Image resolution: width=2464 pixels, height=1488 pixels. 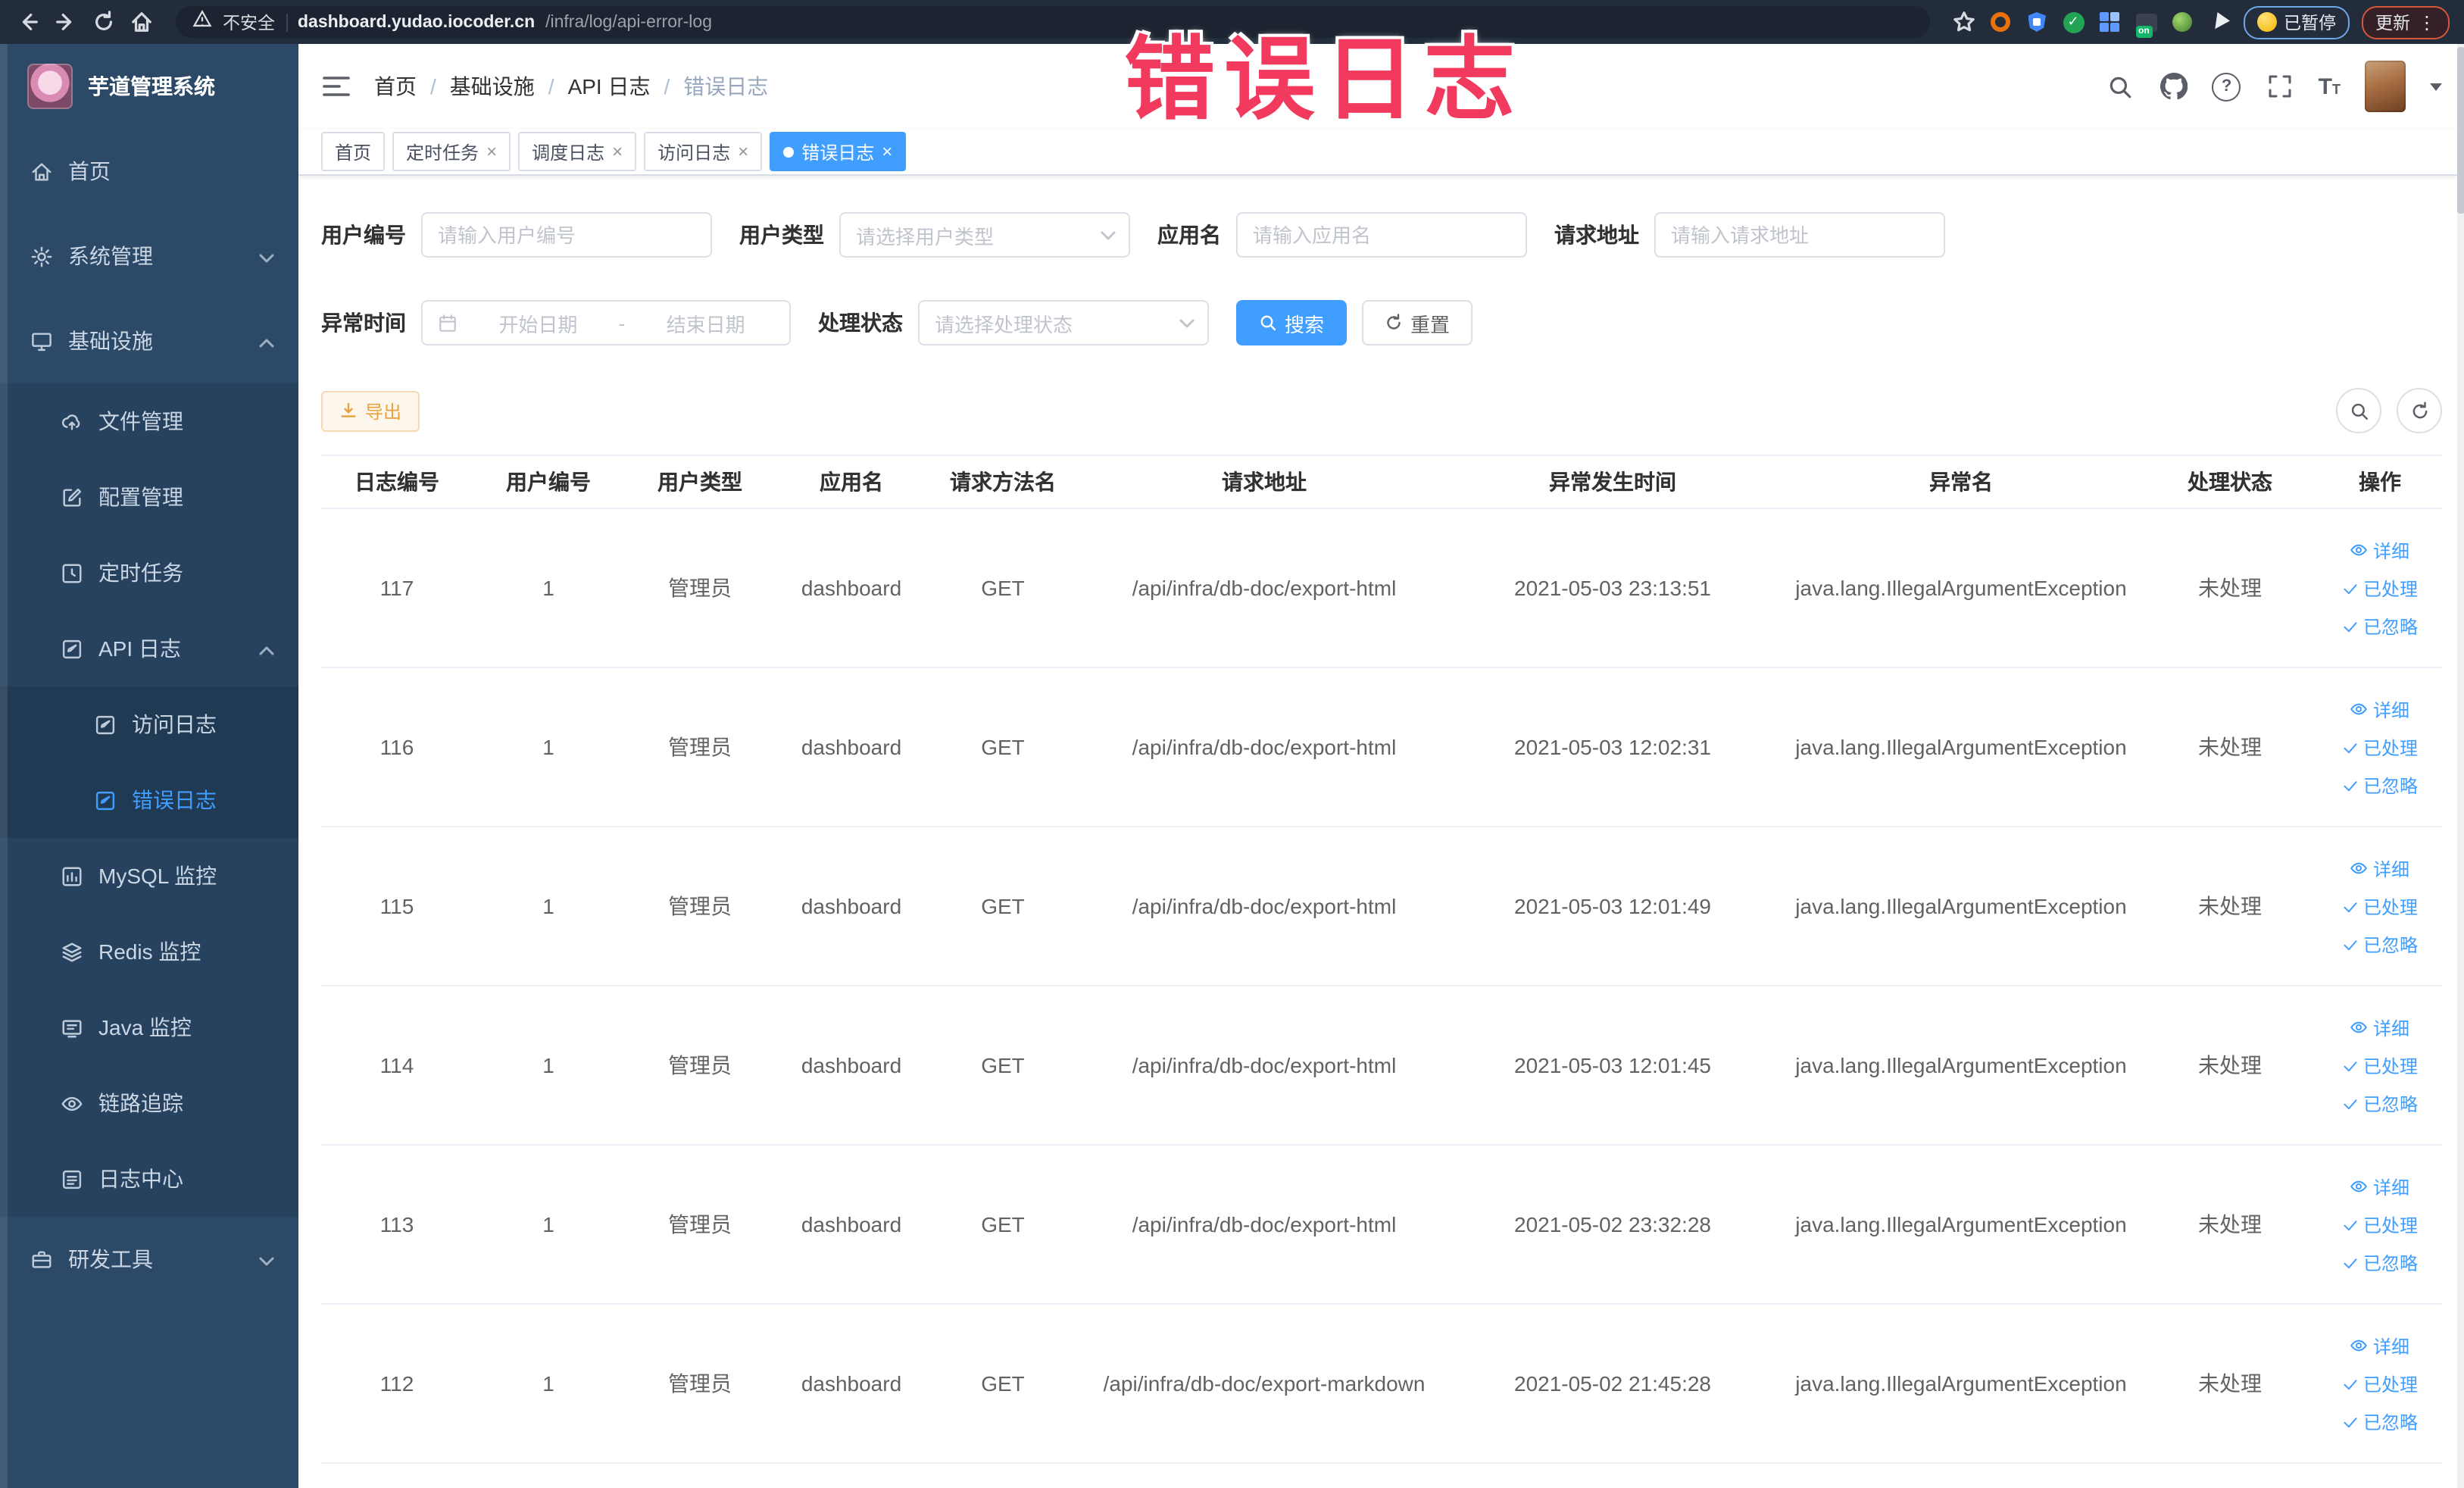 What do you see at coordinates (2358, 410) in the screenshot?
I see `toggle-search-button` at bounding box center [2358, 410].